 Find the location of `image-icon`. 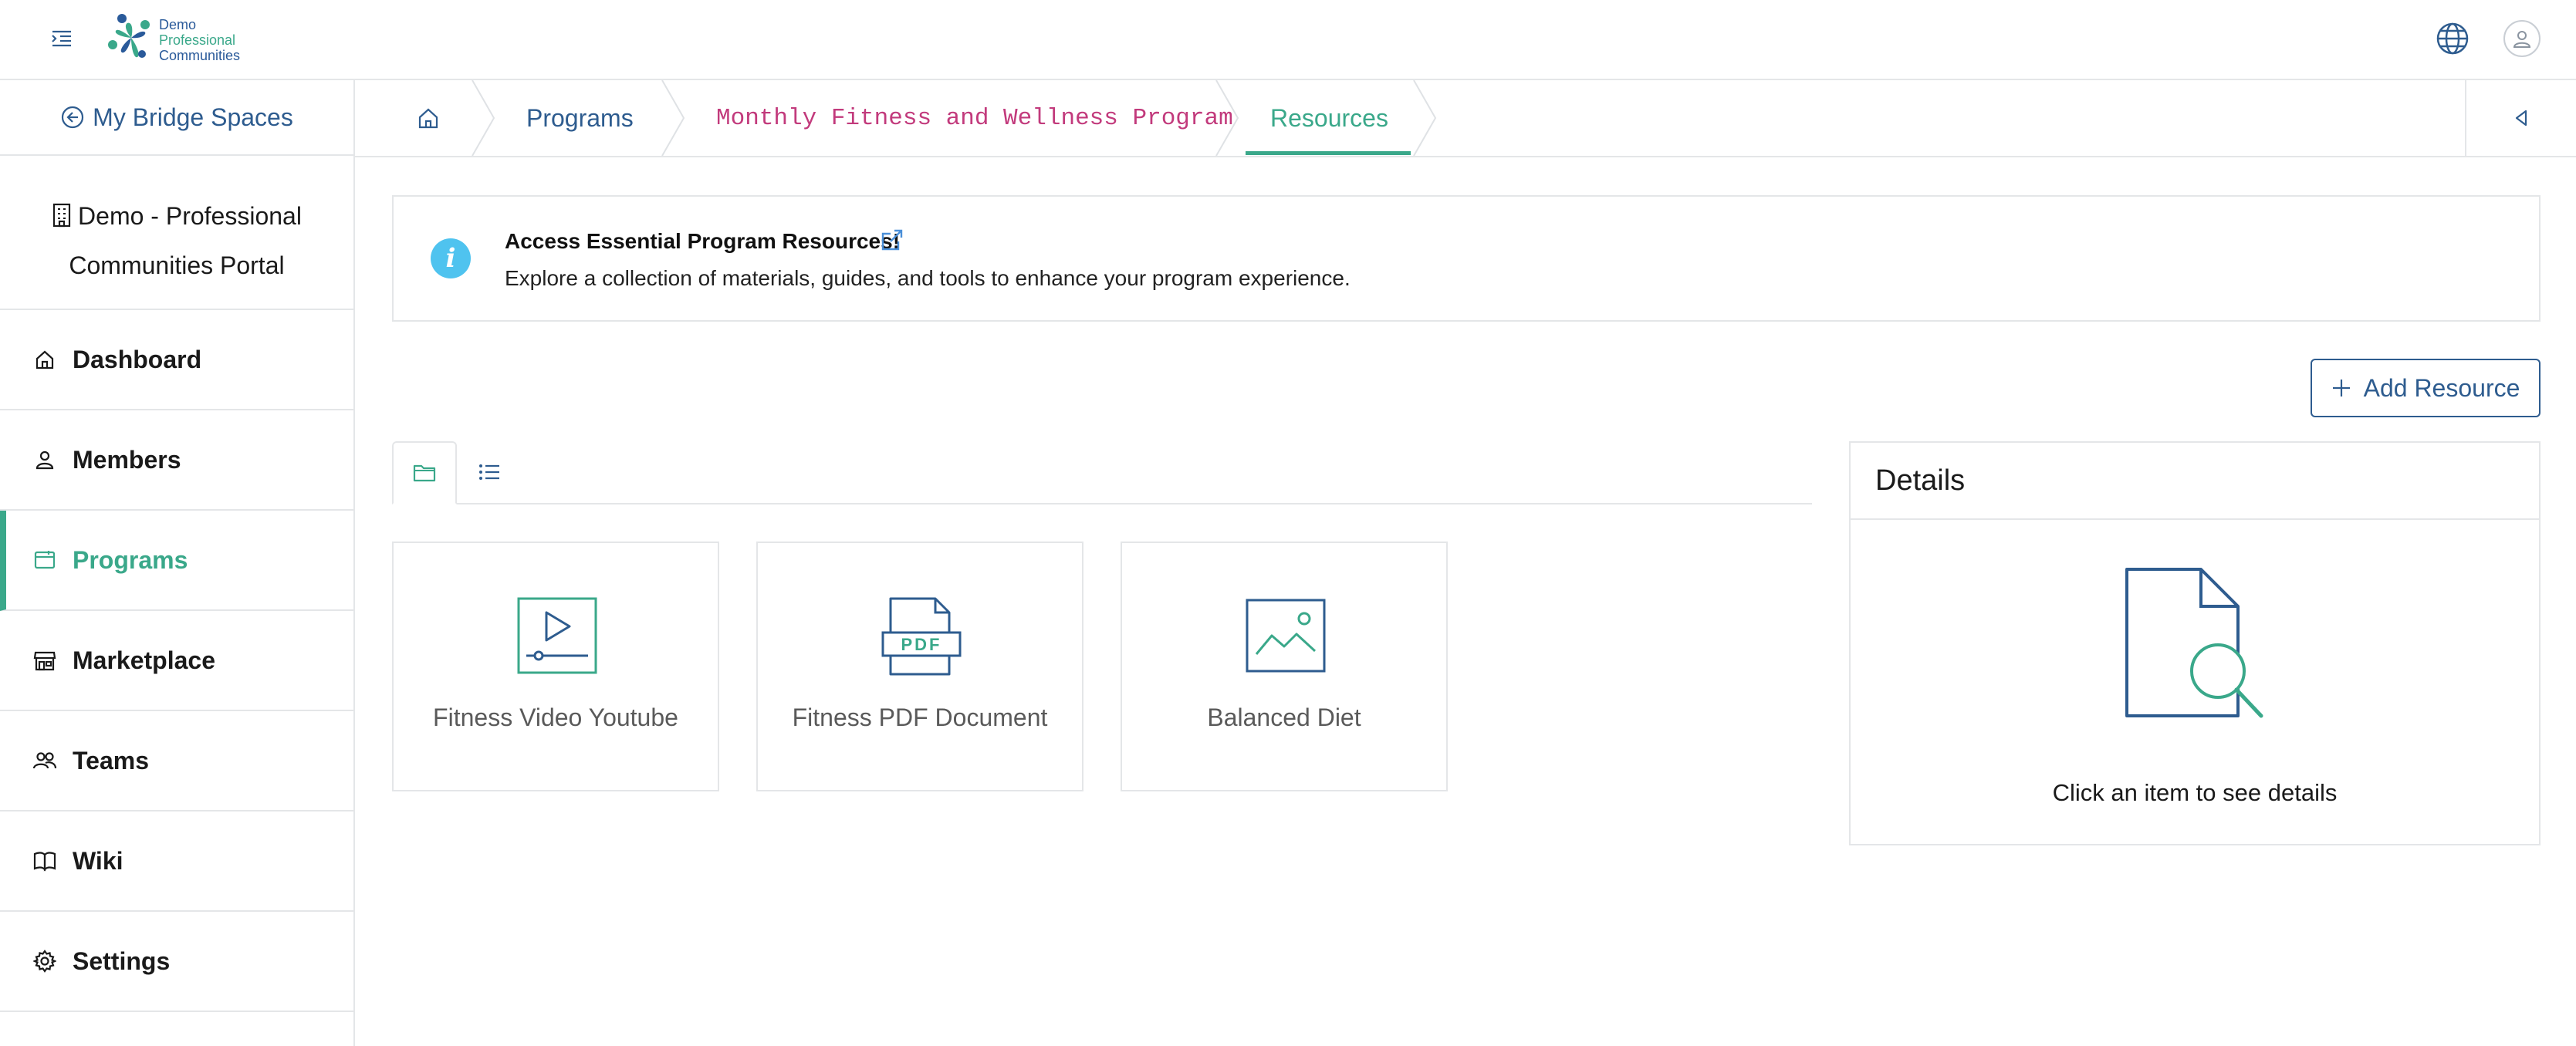

image-icon is located at coordinates (1286, 636).